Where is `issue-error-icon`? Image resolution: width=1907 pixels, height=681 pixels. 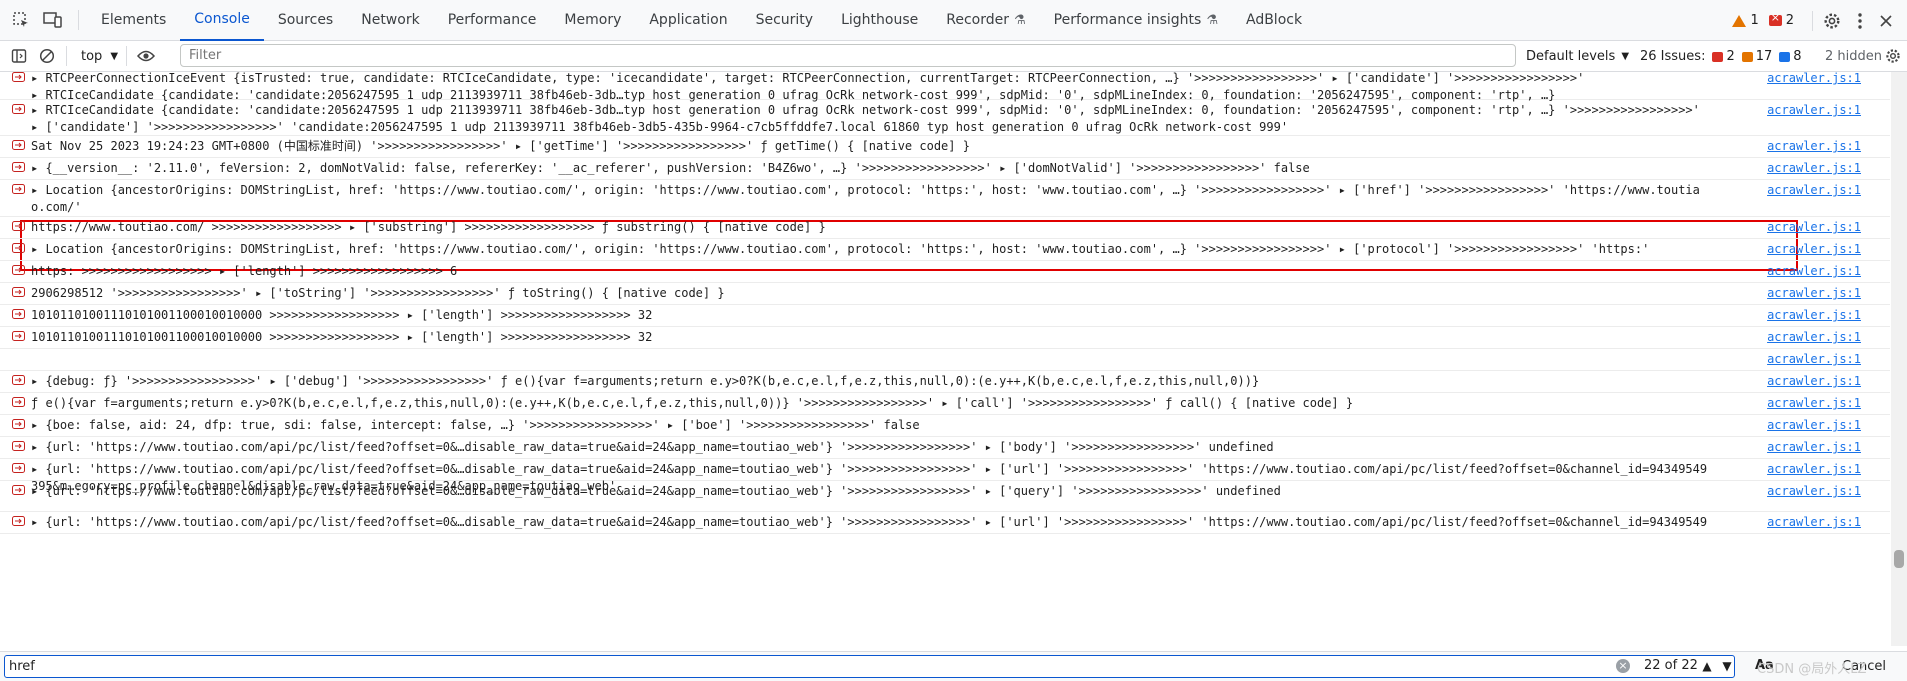 issue-error-icon is located at coordinates (1718, 56).